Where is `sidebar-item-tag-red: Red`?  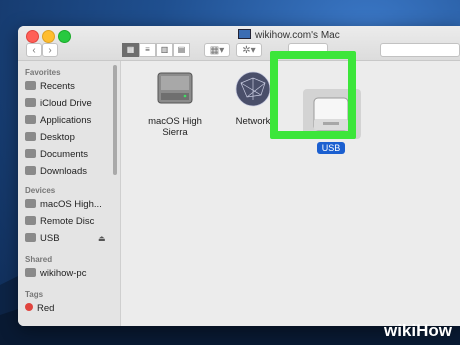
sidebar-item-tag-red: Red is located at coordinates (39, 309).